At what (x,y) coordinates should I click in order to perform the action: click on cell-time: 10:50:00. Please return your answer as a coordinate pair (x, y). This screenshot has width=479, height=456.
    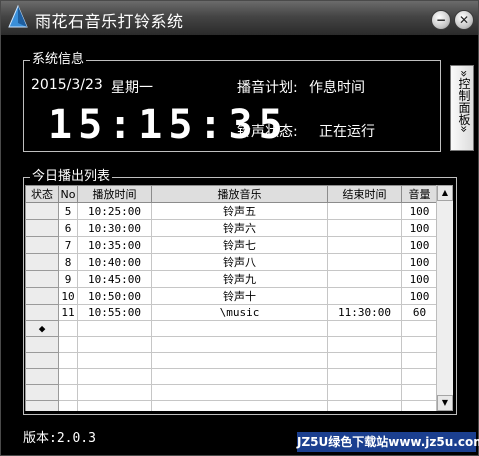
    Looking at the image, I should click on (114, 296).